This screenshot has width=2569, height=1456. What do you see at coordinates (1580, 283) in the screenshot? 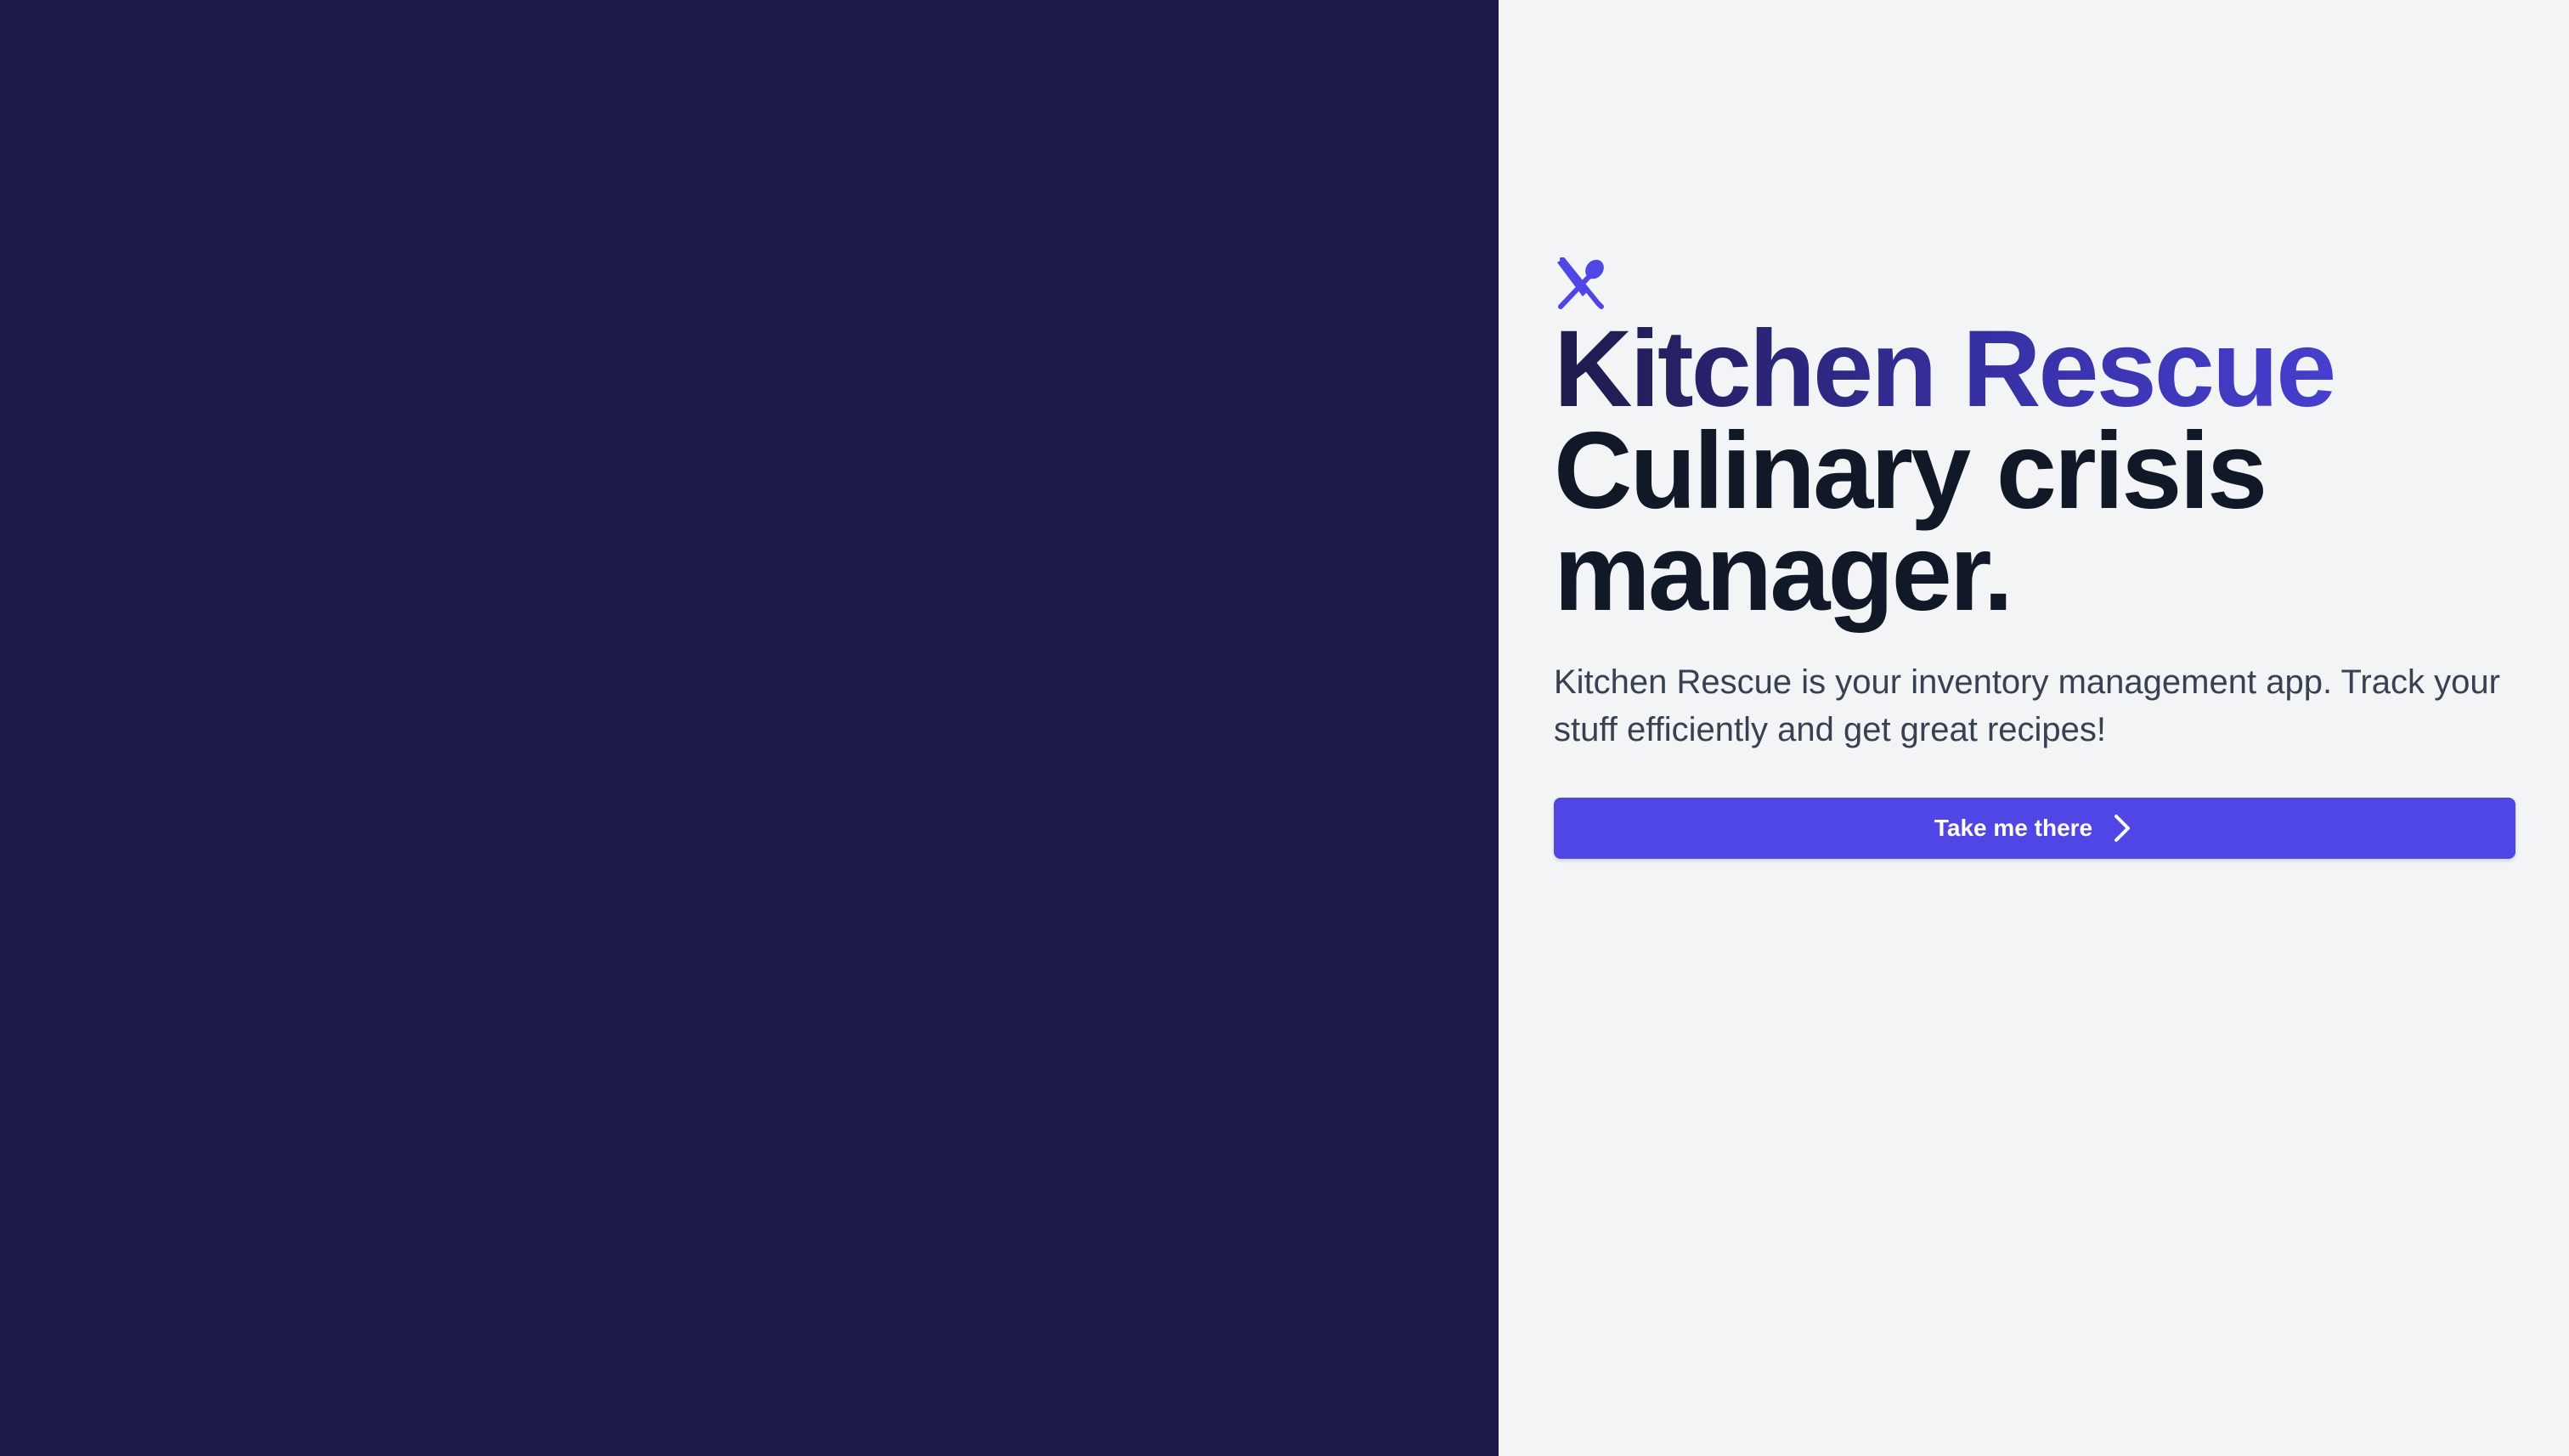
I see `utensils-crossed-icon` at bounding box center [1580, 283].